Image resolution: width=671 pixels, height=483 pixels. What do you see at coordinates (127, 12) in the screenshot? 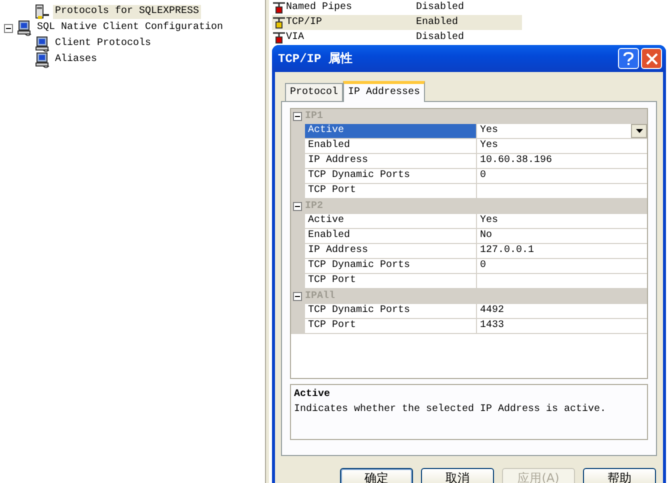
I see `tree-item: Protocols for SQLEXPRESS` at bounding box center [127, 12].